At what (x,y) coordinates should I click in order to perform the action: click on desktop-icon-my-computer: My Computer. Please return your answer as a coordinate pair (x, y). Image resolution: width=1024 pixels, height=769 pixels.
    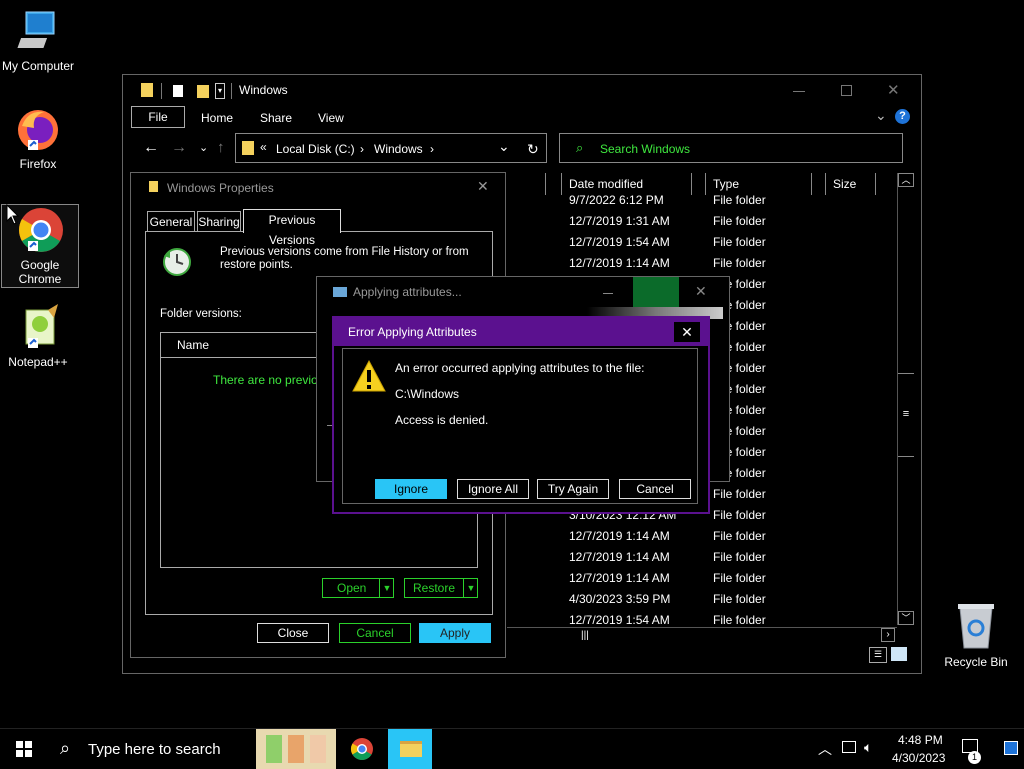
    Looking at the image, I should click on (38, 40).